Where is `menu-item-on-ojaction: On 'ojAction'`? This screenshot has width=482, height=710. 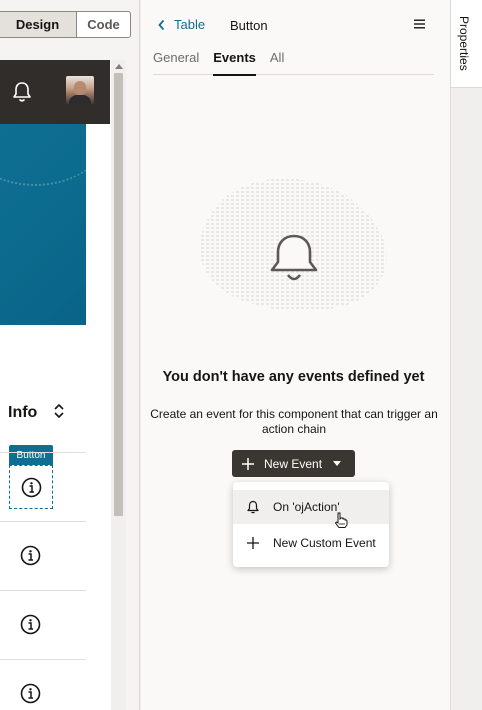 menu-item-on-ojaction: On 'ojAction' is located at coordinates (311, 507).